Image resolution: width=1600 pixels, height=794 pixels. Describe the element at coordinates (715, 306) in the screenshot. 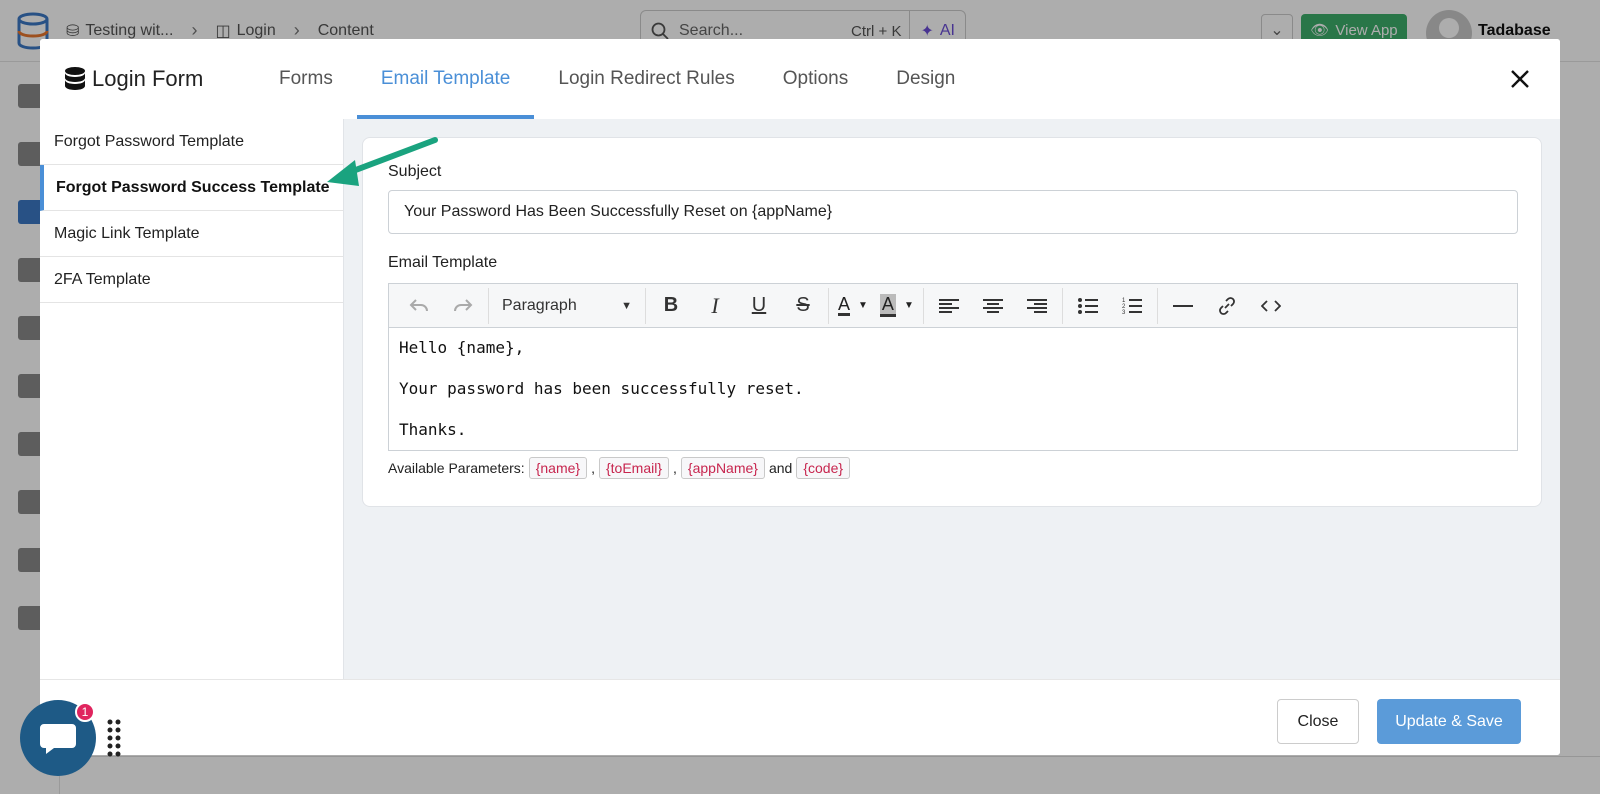

I see `italic-icon: I` at that location.